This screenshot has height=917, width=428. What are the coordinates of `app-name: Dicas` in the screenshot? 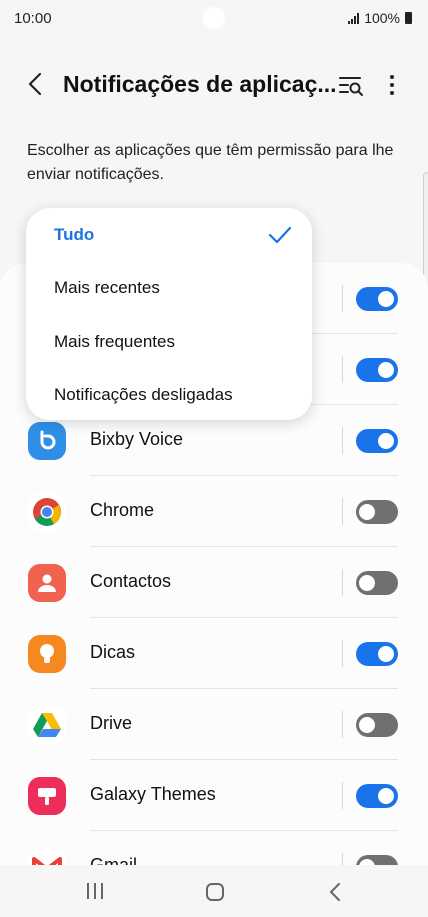 It's located at (113, 652).